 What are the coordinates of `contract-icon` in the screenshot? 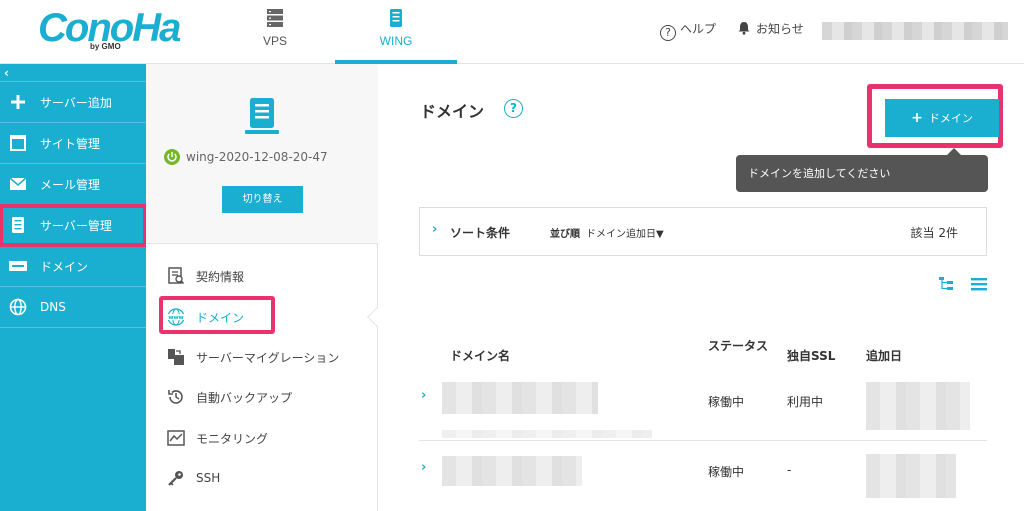 It's located at (176, 276).